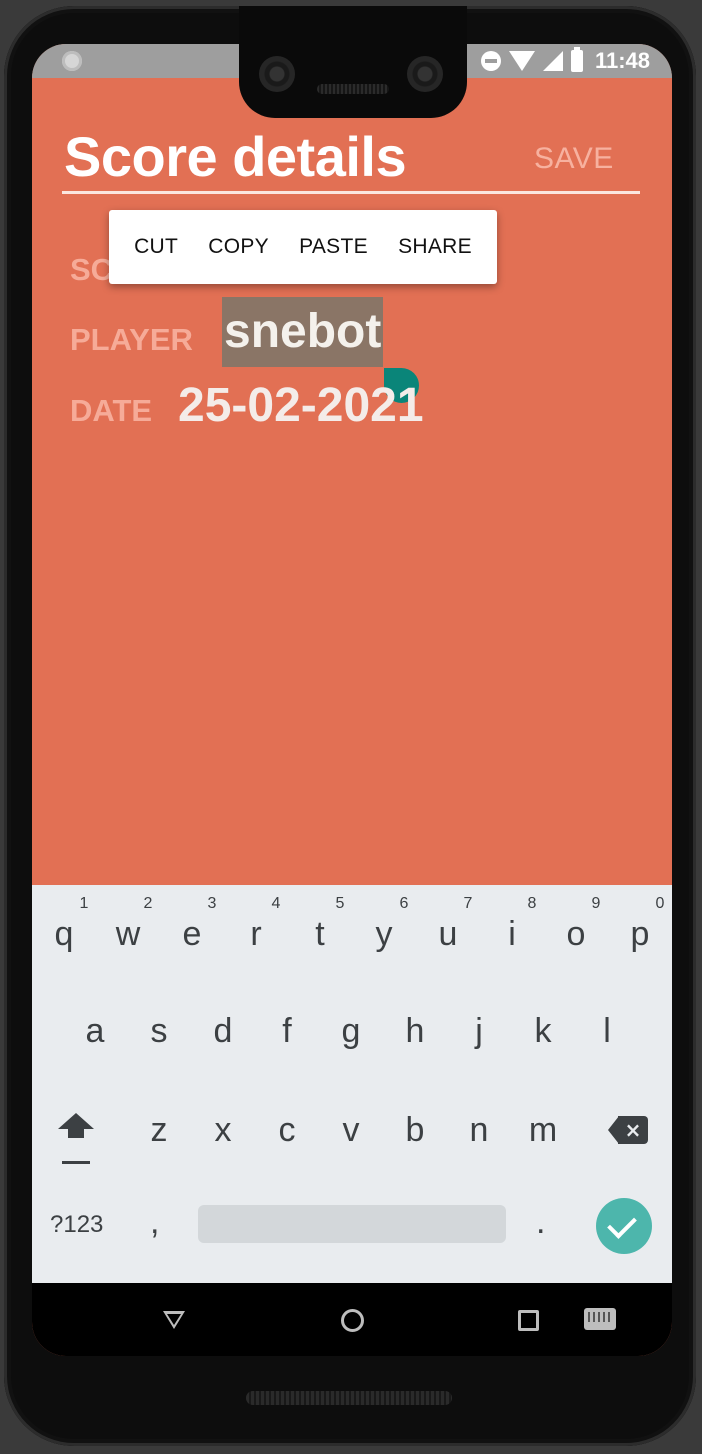 This screenshot has height=1454, width=702. Describe the element at coordinates (276, 903) in the screenshot. I see `key-hint: 4` at that location.